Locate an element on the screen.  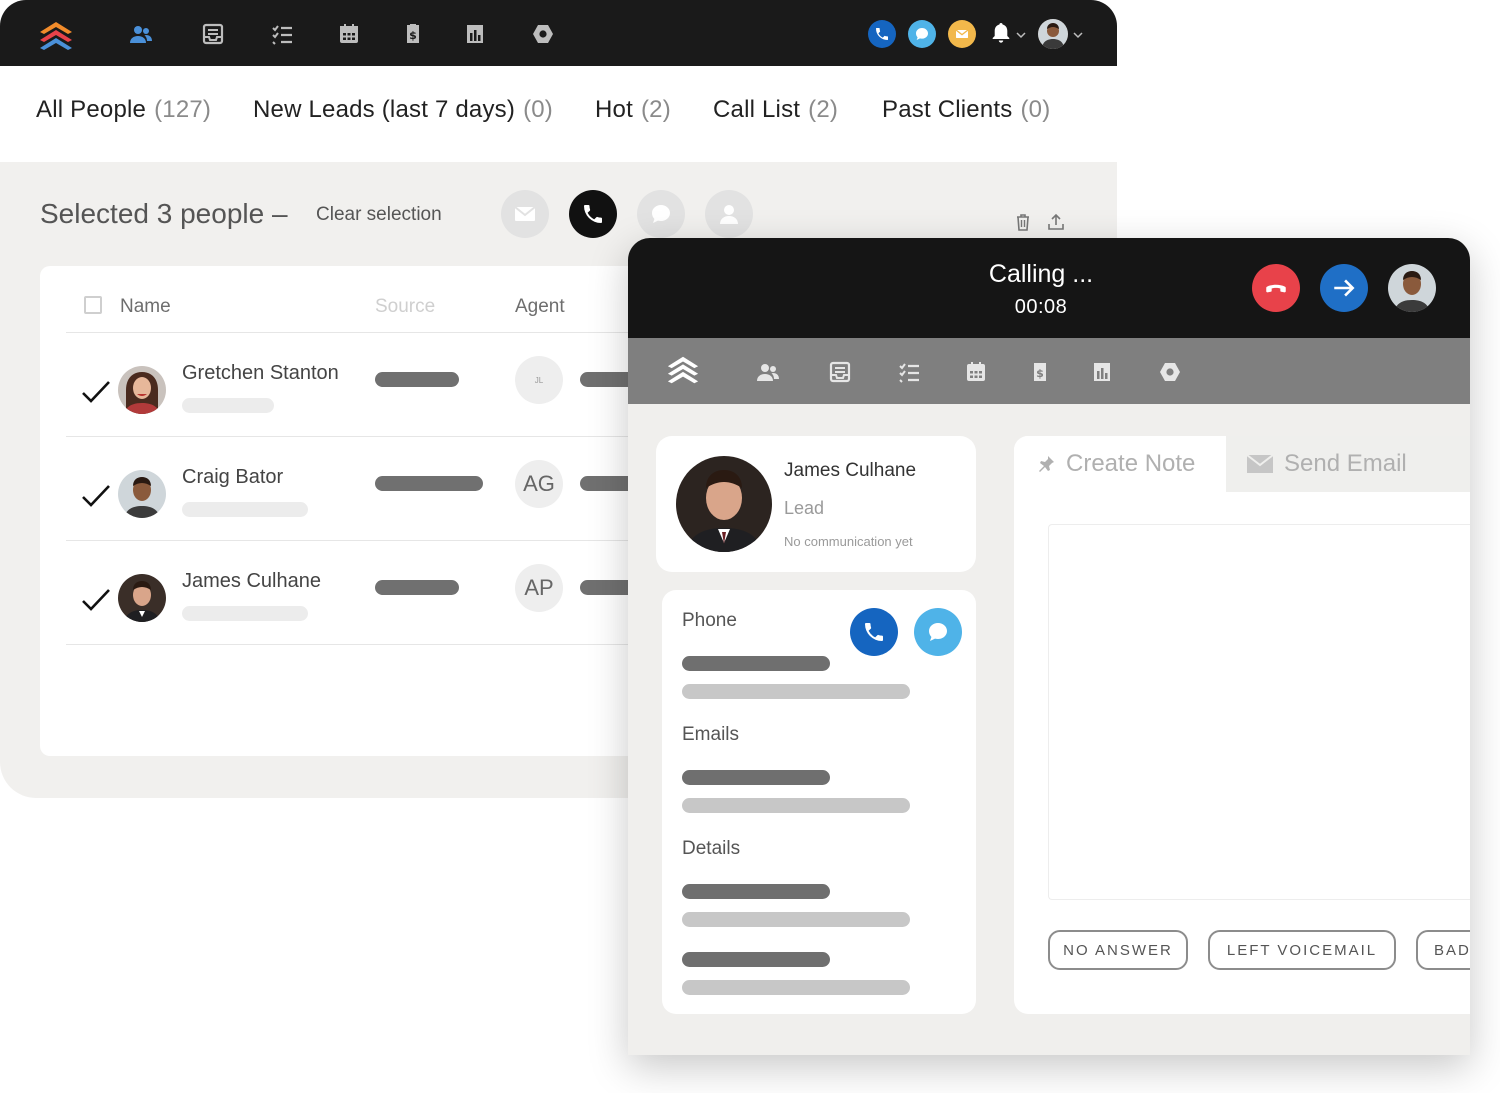
bulk-text-button is located at coordinates (661, 214).